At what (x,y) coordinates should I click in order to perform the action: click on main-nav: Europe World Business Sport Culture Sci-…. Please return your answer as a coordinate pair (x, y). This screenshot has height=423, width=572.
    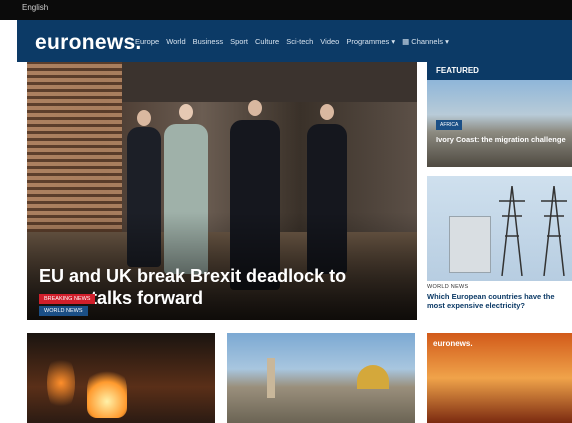
    Looking at the image, I should click on (292, 41).